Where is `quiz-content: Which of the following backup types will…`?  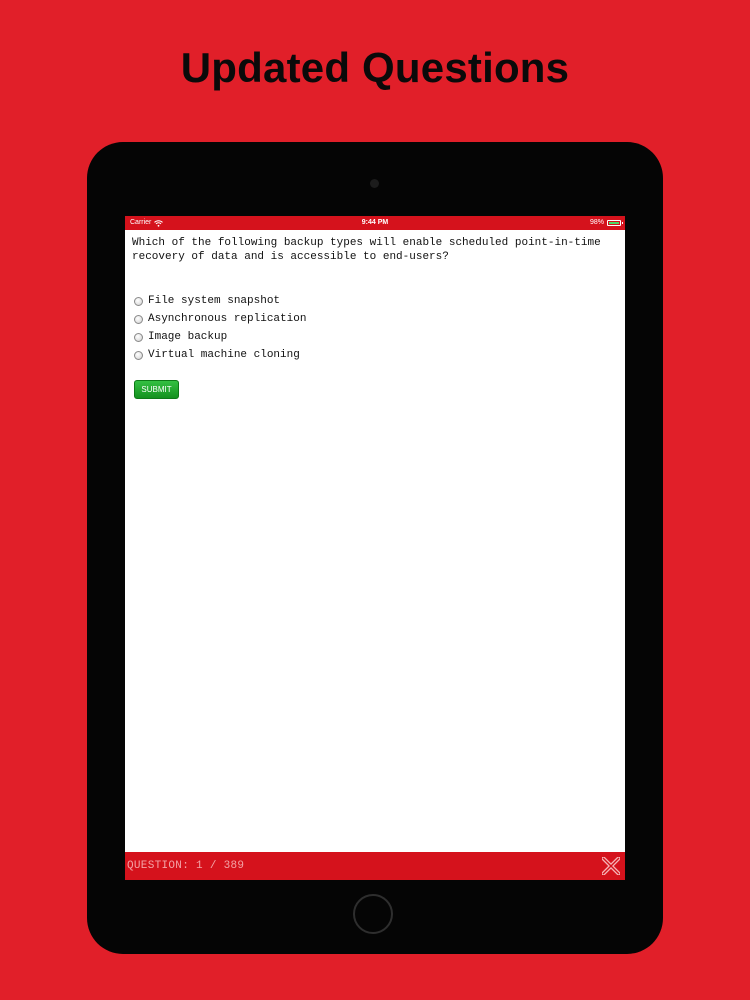 quiz-content: Which of the following backup types will… is located at coordinates (375, 308).